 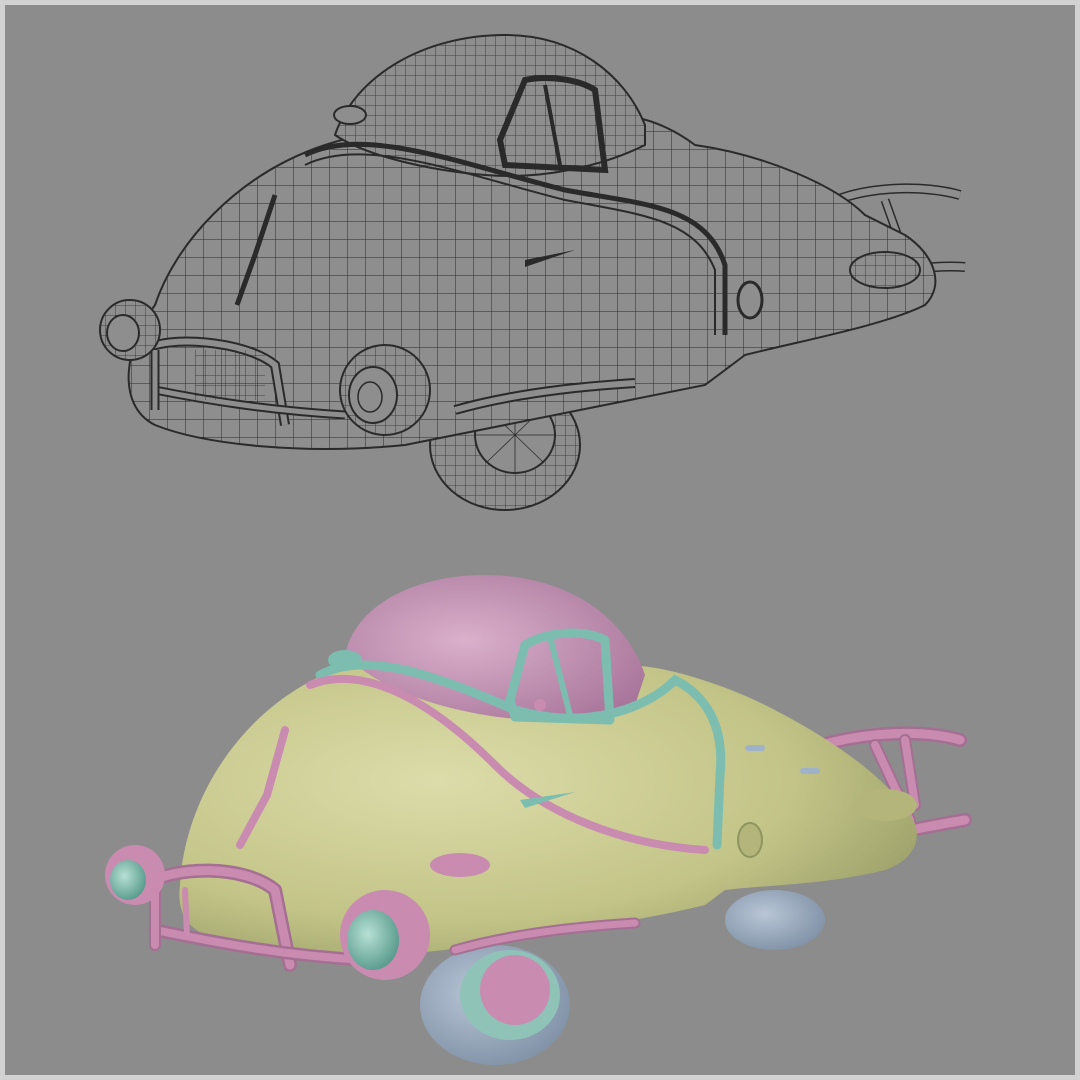 I want to click on shaded-side-vent, so click(x=750, y=840).